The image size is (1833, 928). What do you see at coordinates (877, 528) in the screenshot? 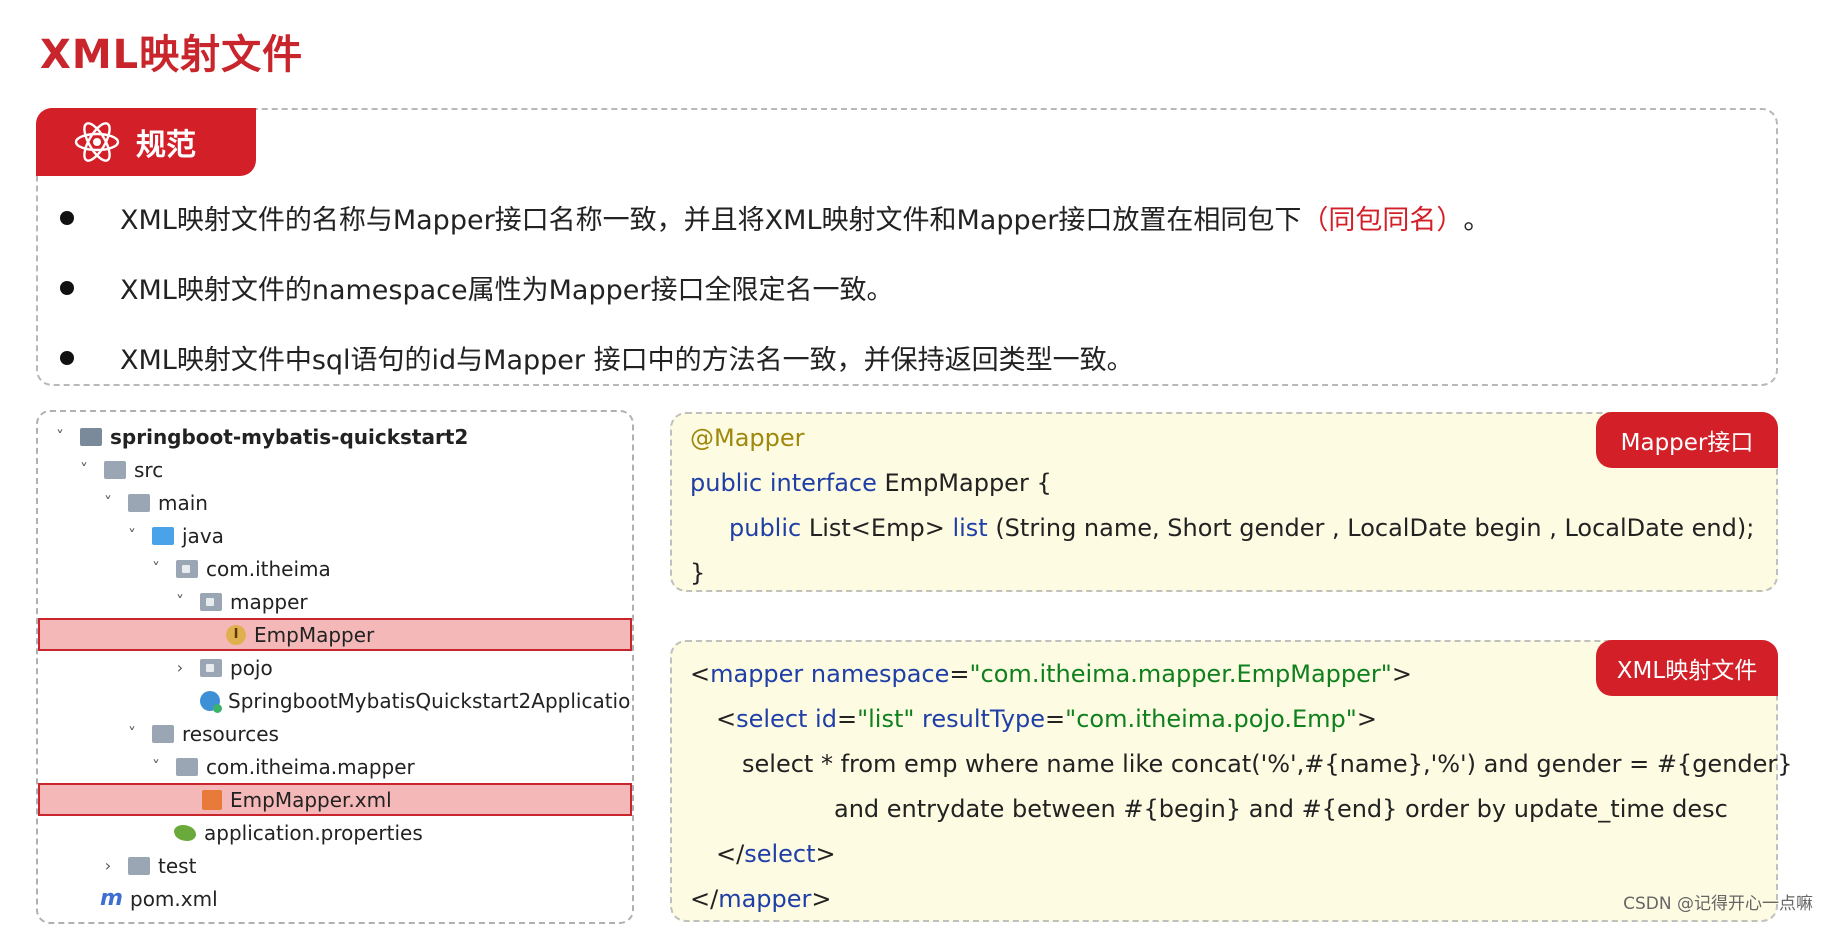
I see `code-text: List<Emp>` at bounding box center [877, 528].